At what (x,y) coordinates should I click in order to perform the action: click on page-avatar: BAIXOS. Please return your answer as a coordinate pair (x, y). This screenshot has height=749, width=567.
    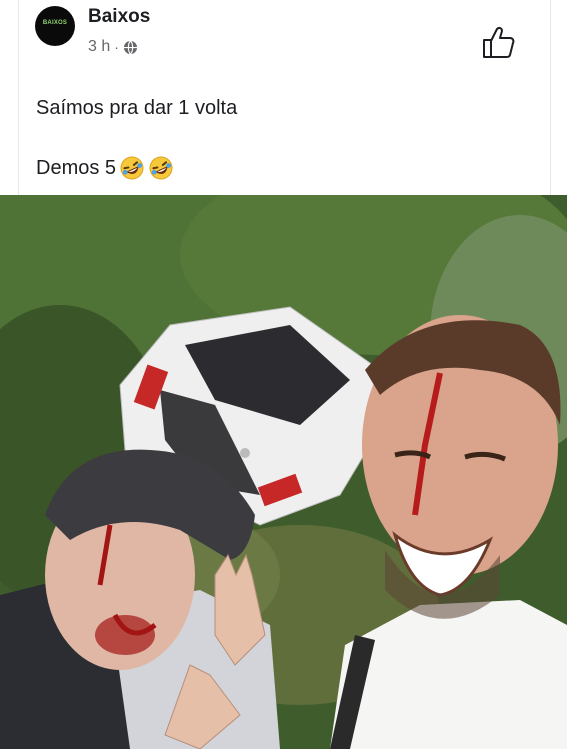
    Looking at the image, I should click on (55, 26).